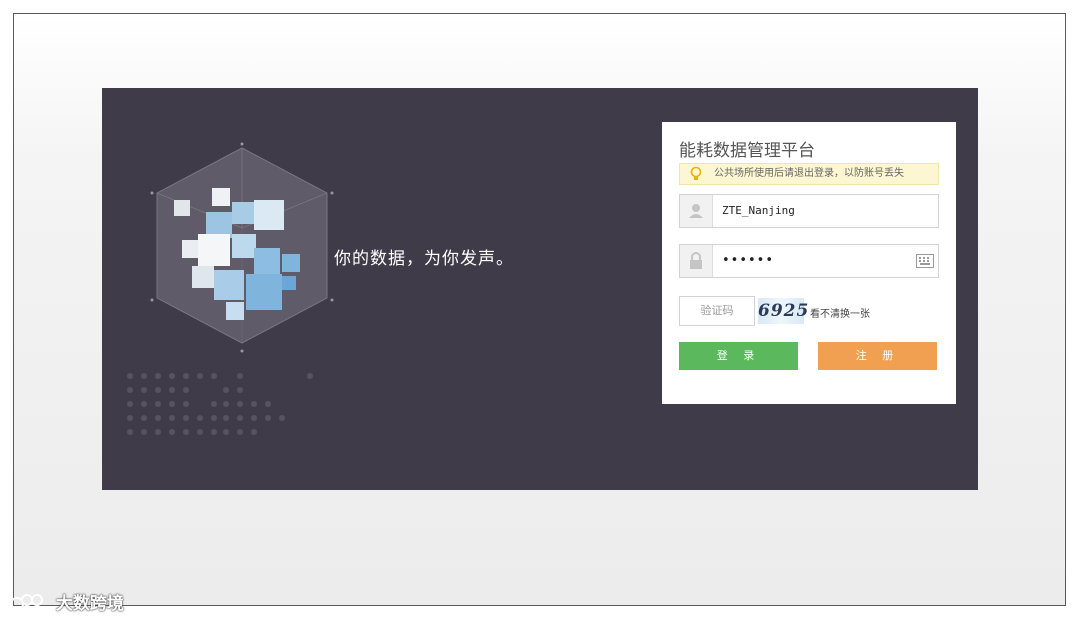  I want to click on user-icon, so click(696, 211).